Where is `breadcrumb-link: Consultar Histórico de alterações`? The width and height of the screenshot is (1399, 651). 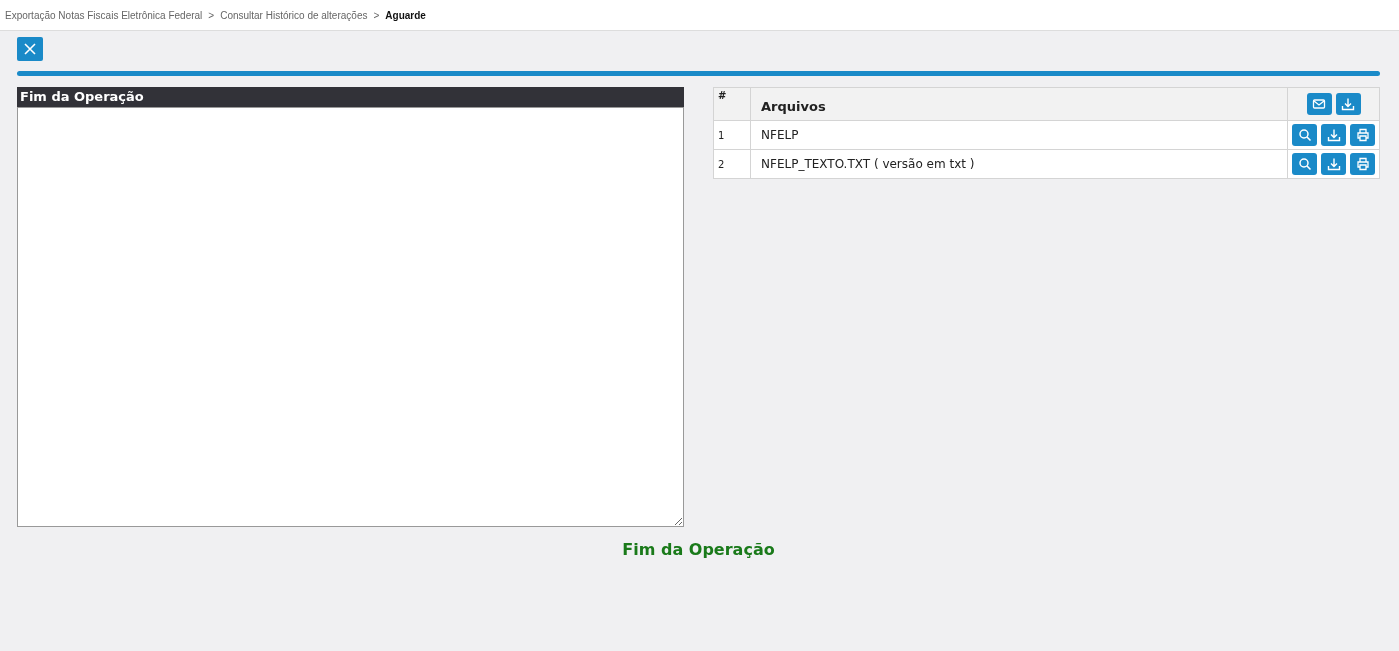 breadcrumb-link: Consultar Histórico de alterações is located at coordinates (294, 15).